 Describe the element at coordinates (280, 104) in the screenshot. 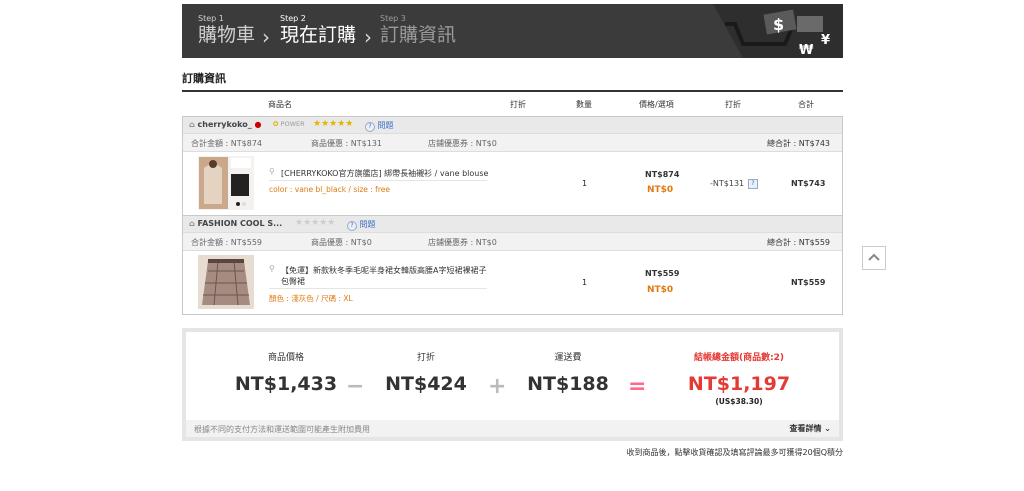

I see `col-product-name: 商品名` at that location.